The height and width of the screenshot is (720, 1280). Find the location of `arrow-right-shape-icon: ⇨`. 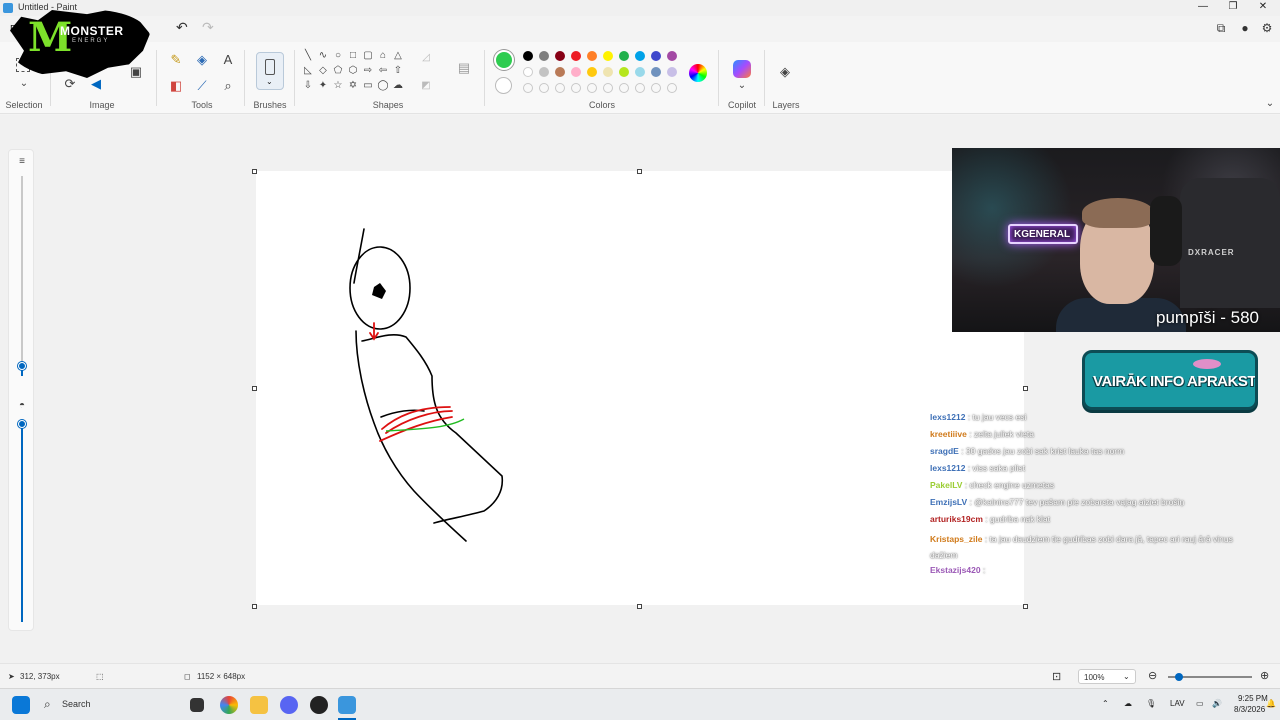

arrow-right-shape-icon: ⇨ is located at coordinates (368, 71).